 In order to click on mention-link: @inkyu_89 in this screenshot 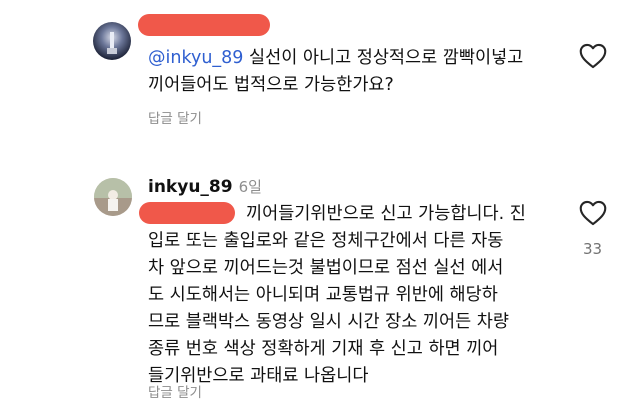, I will do `click(195, 58)`.